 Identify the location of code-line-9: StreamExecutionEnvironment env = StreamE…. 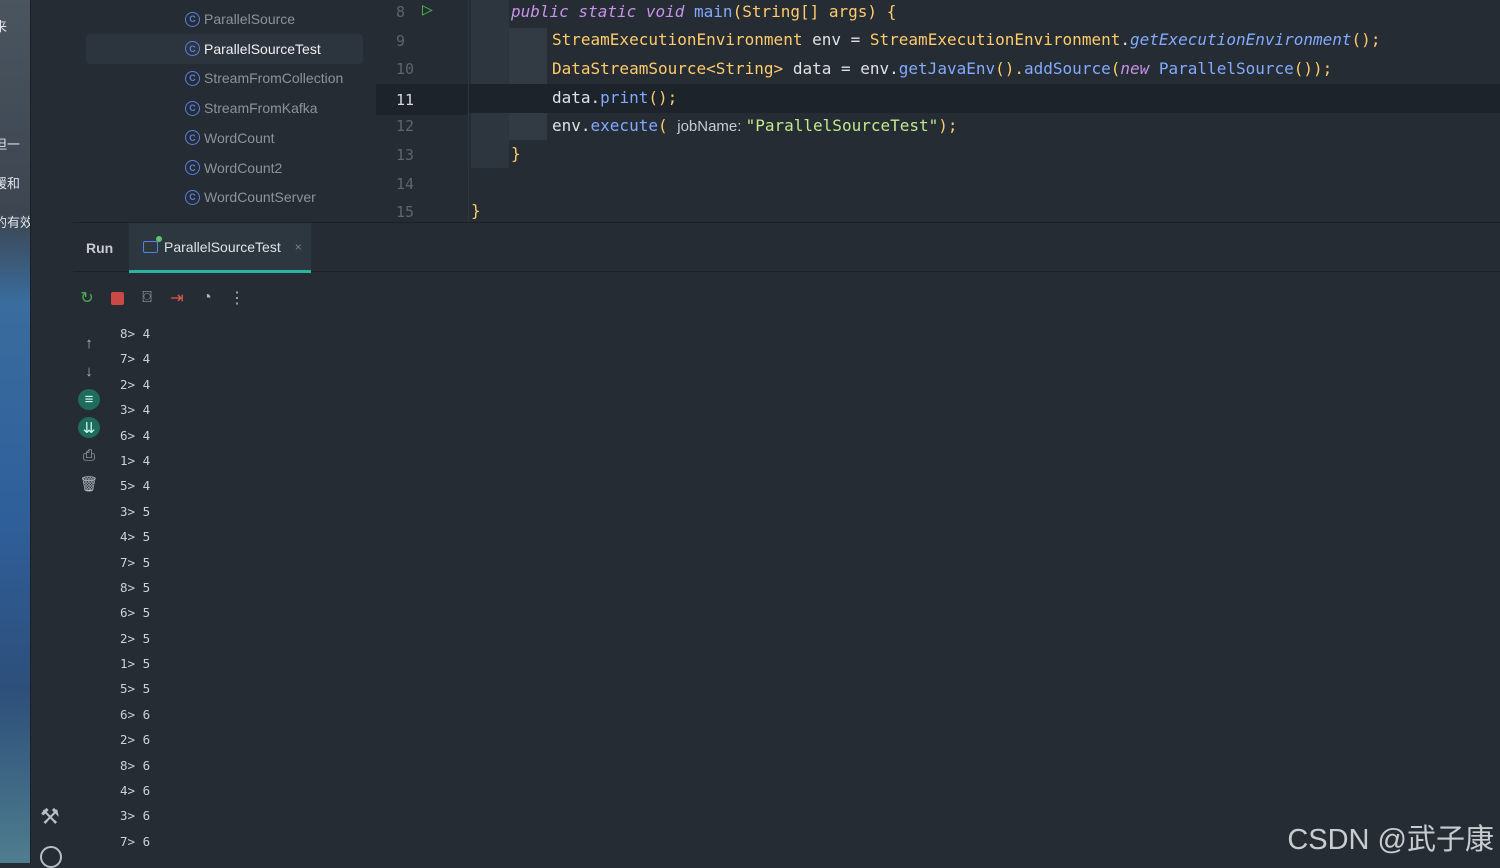
(966, 39).